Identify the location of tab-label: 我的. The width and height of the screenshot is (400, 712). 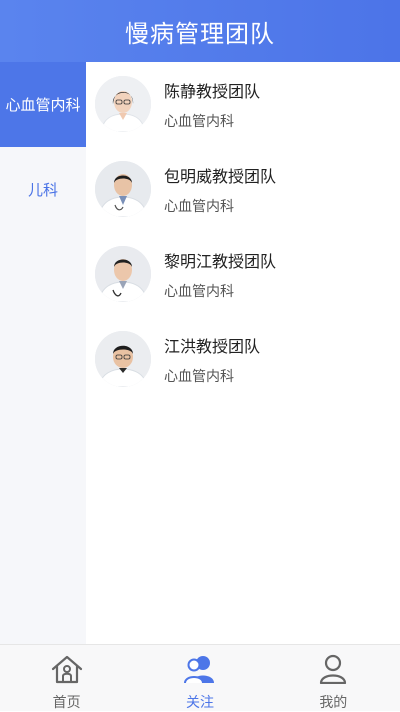
(333, 703).